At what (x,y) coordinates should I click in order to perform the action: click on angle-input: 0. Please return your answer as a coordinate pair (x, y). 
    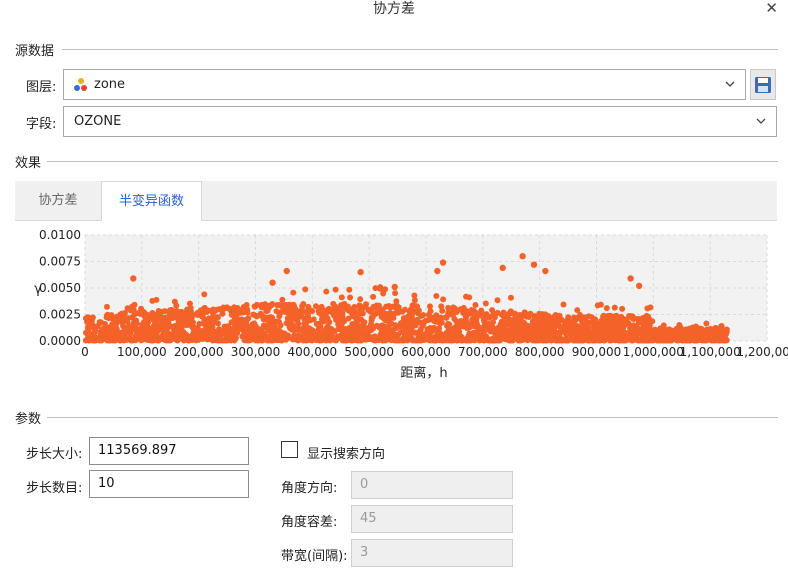
    Looking at the image, I should click on (432, 485).